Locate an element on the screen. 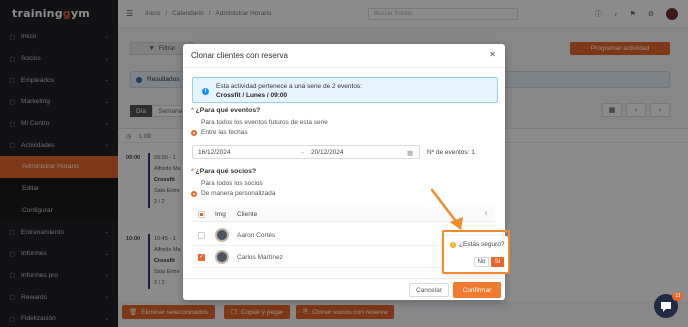  radio-all-members: Para todos los socios is located at coordinates (227, 183).